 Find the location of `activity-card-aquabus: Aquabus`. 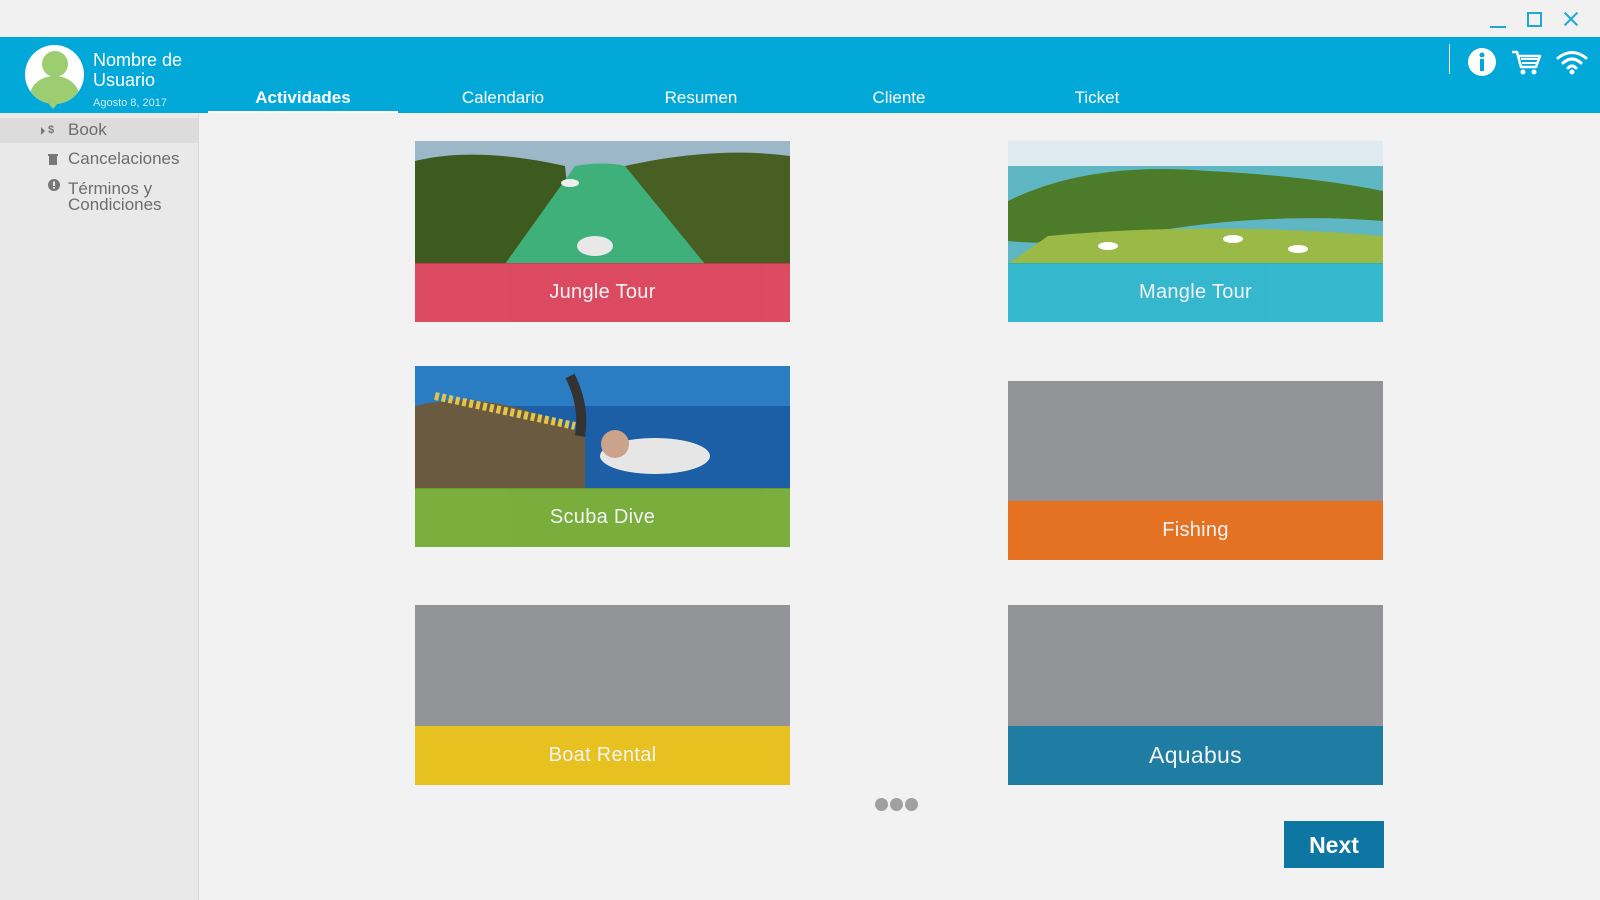

activity-card-aquabus: Aquabus is located at coordinates (1195, 695).